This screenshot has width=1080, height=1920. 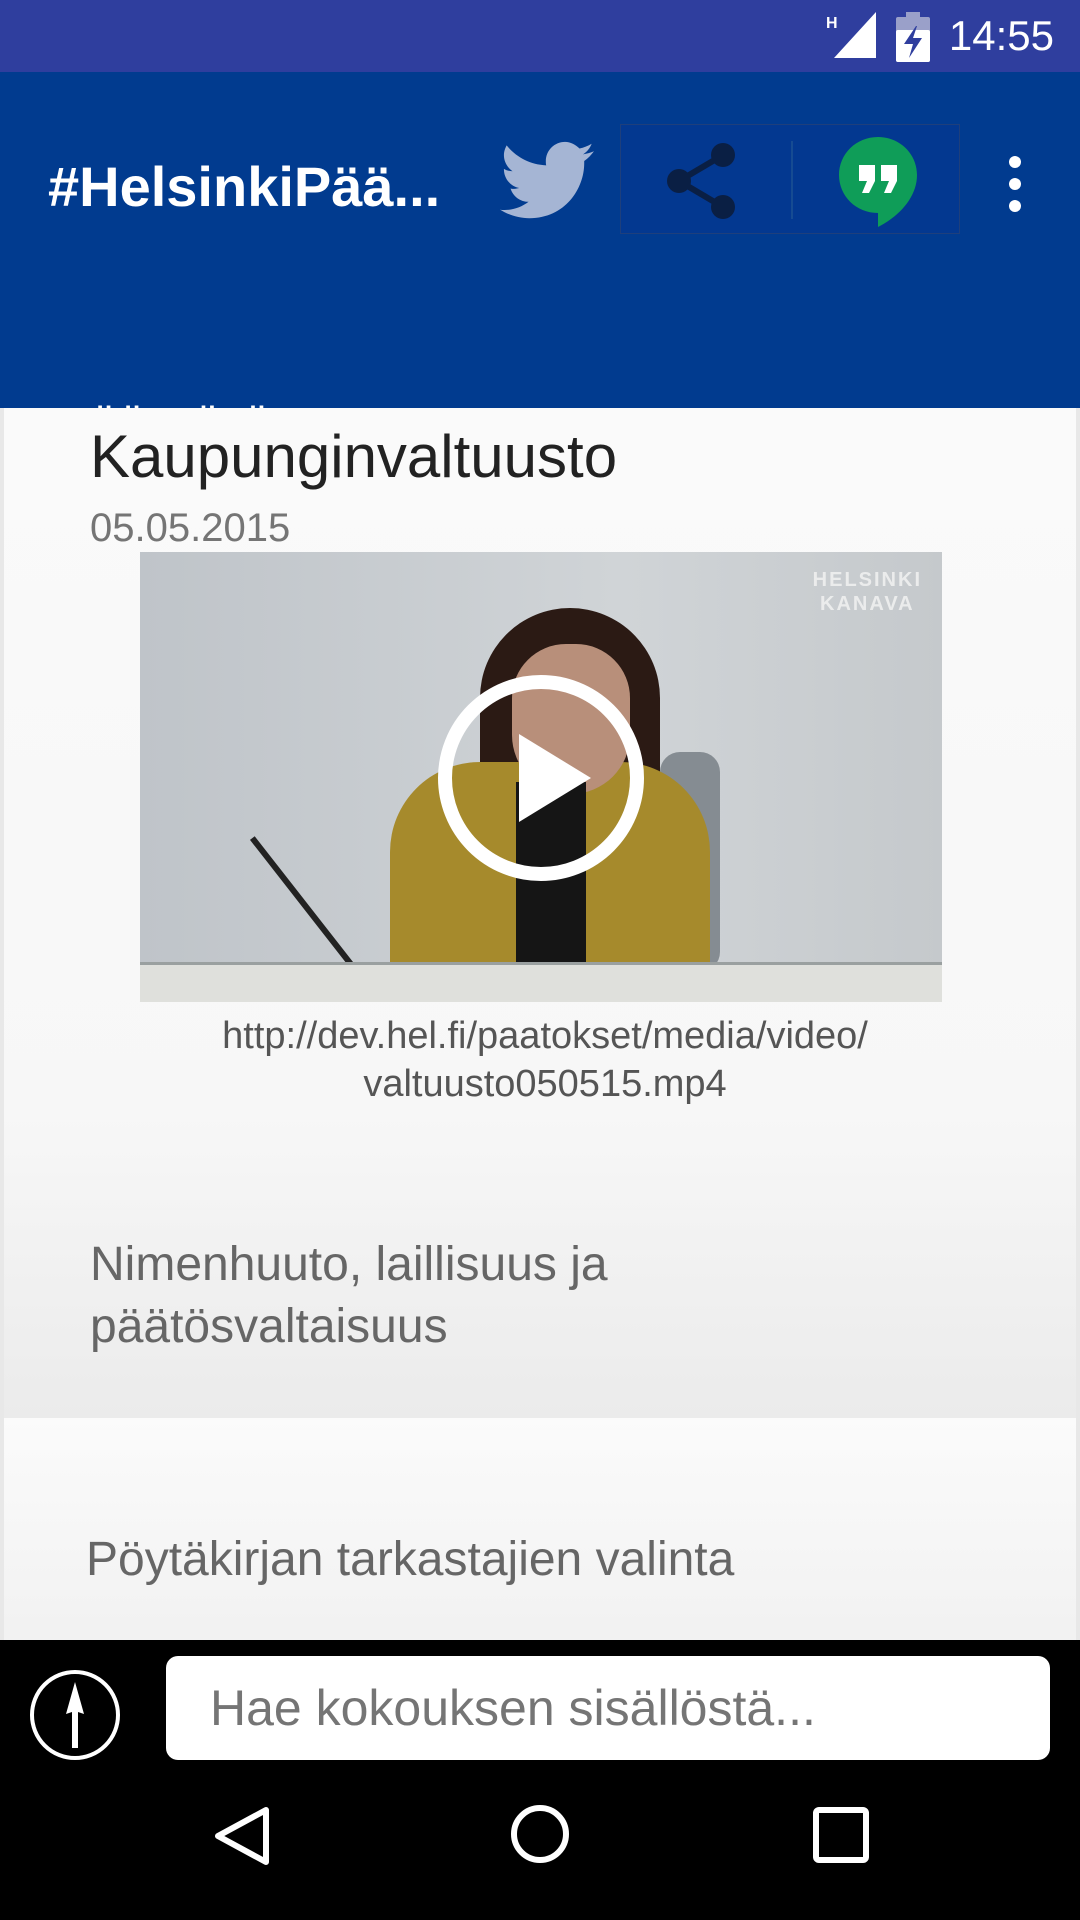 What do you see at coordinates (349, 1264) in the screenshot?
I see `agenda-item-title-line-1: Nimenhuuto, laillisuus ja` at bounding box center [349, 1264].